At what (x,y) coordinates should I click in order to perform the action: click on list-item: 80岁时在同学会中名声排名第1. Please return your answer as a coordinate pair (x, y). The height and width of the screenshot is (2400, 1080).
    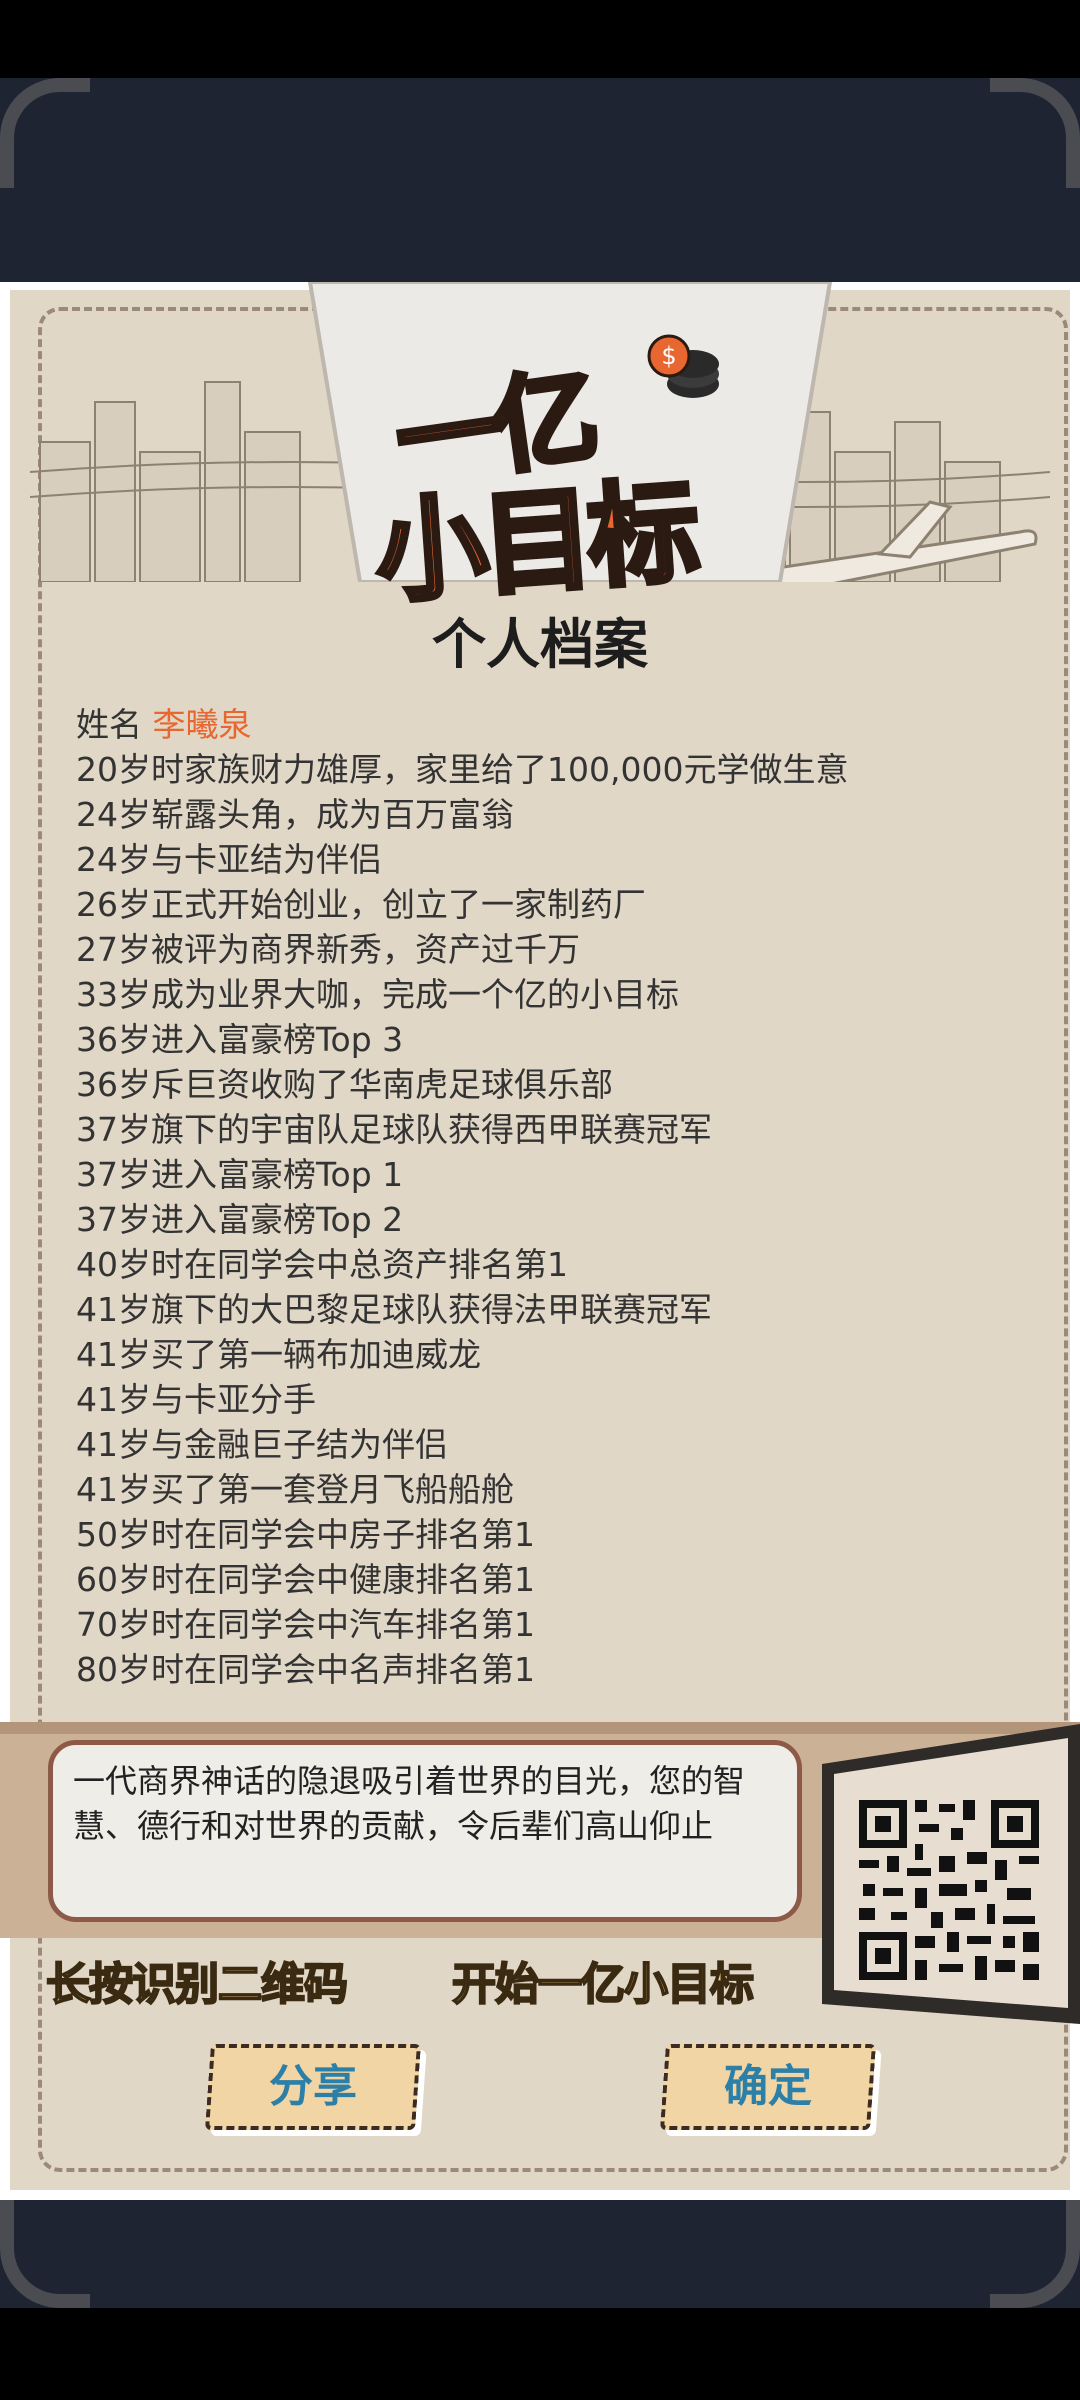
    Looking at the image, I should click on (305, 1669).